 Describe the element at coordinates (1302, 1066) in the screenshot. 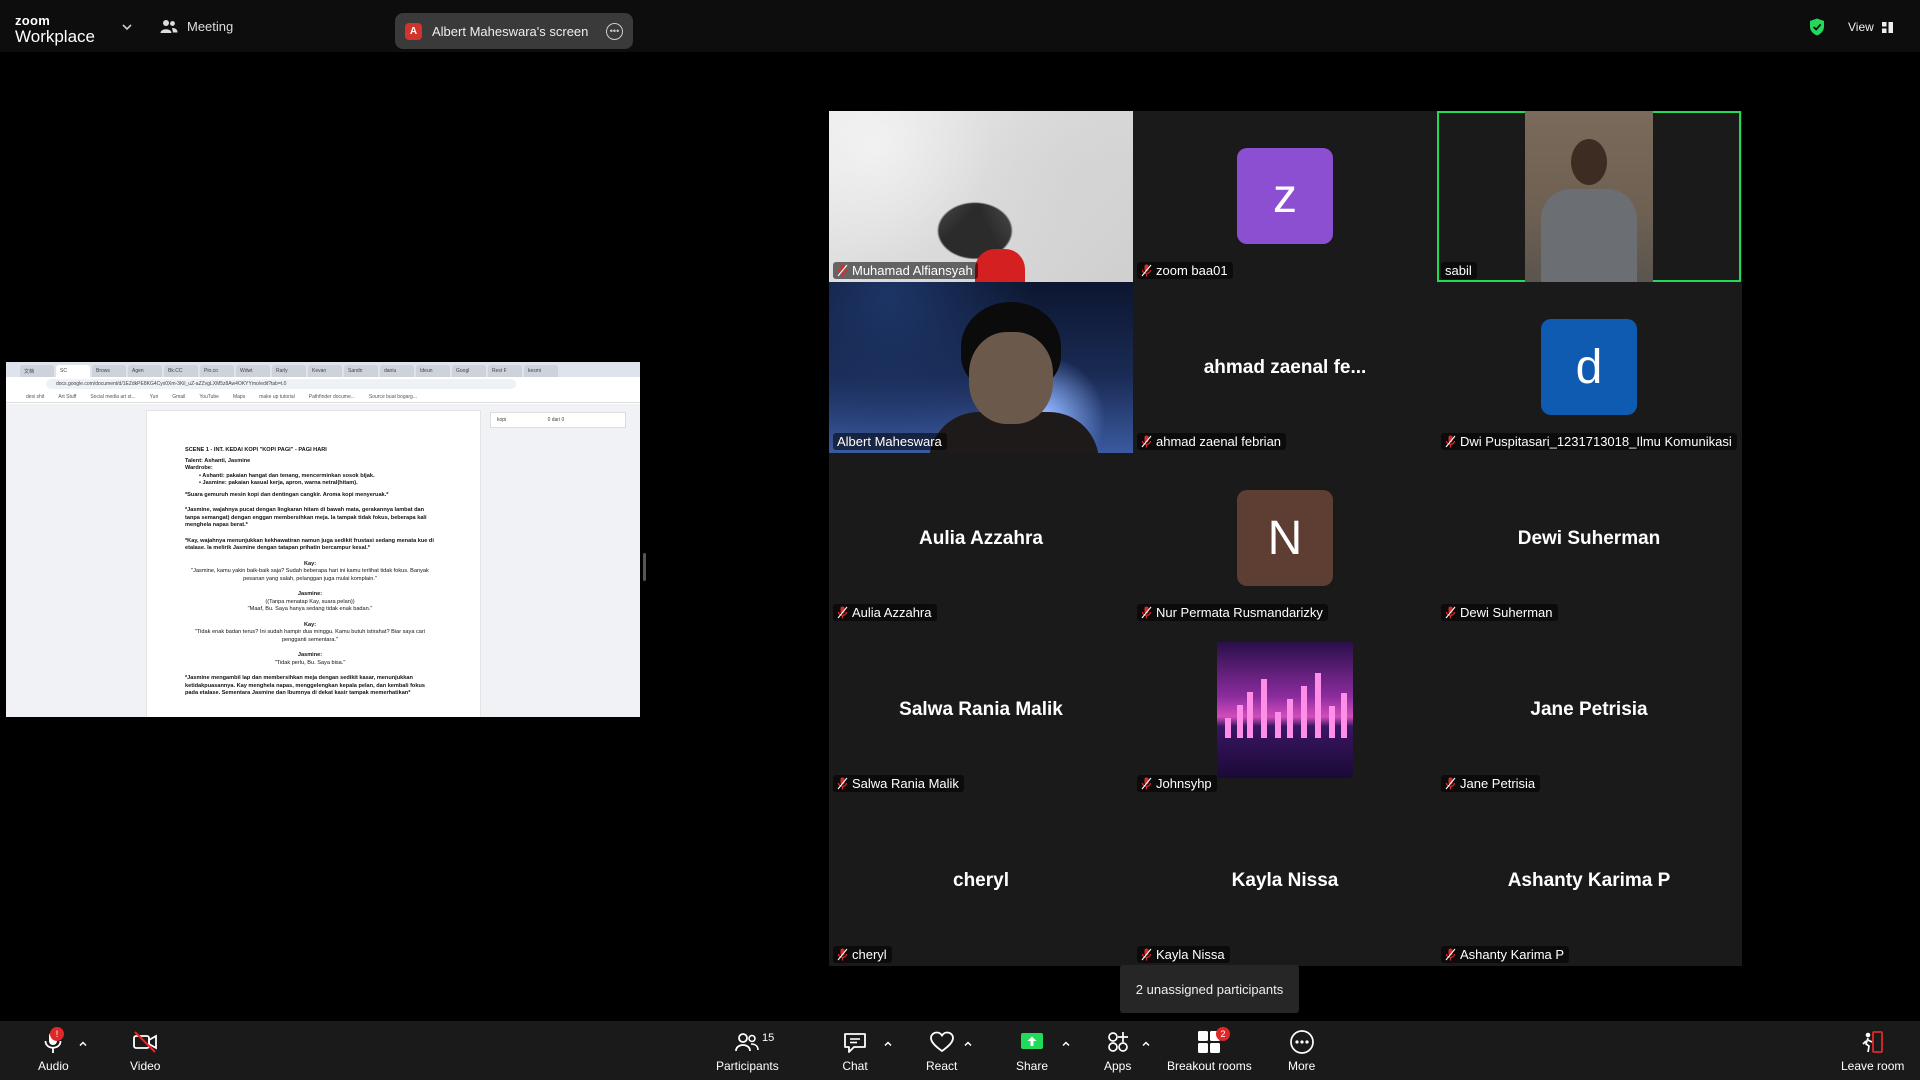

I see `more-label: More` at that location.